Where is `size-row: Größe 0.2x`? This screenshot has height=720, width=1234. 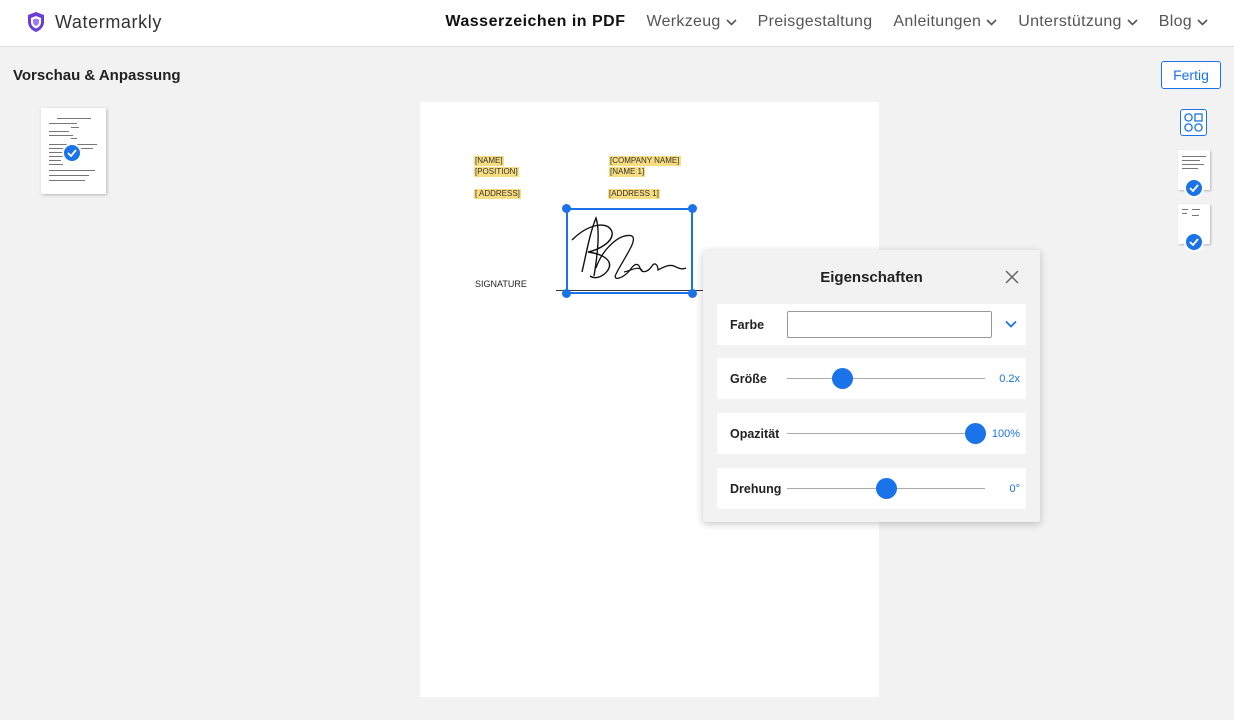
size-row: Größe 0.2x is located at coordinates (871, 378).